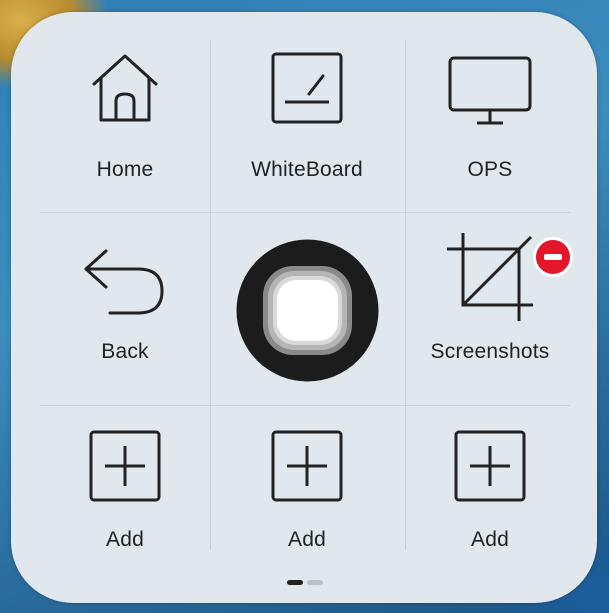  I want to click on monitor-icon, so click(490, 90).